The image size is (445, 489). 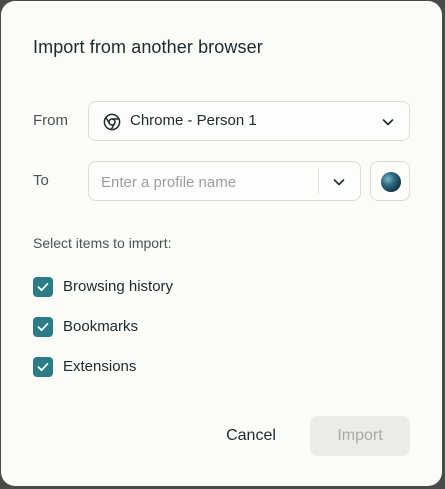 What do you see at coordinates (251, 436) in the screenshot?
I see `cancel-button: Cancel` at bounding box center [251, 436].